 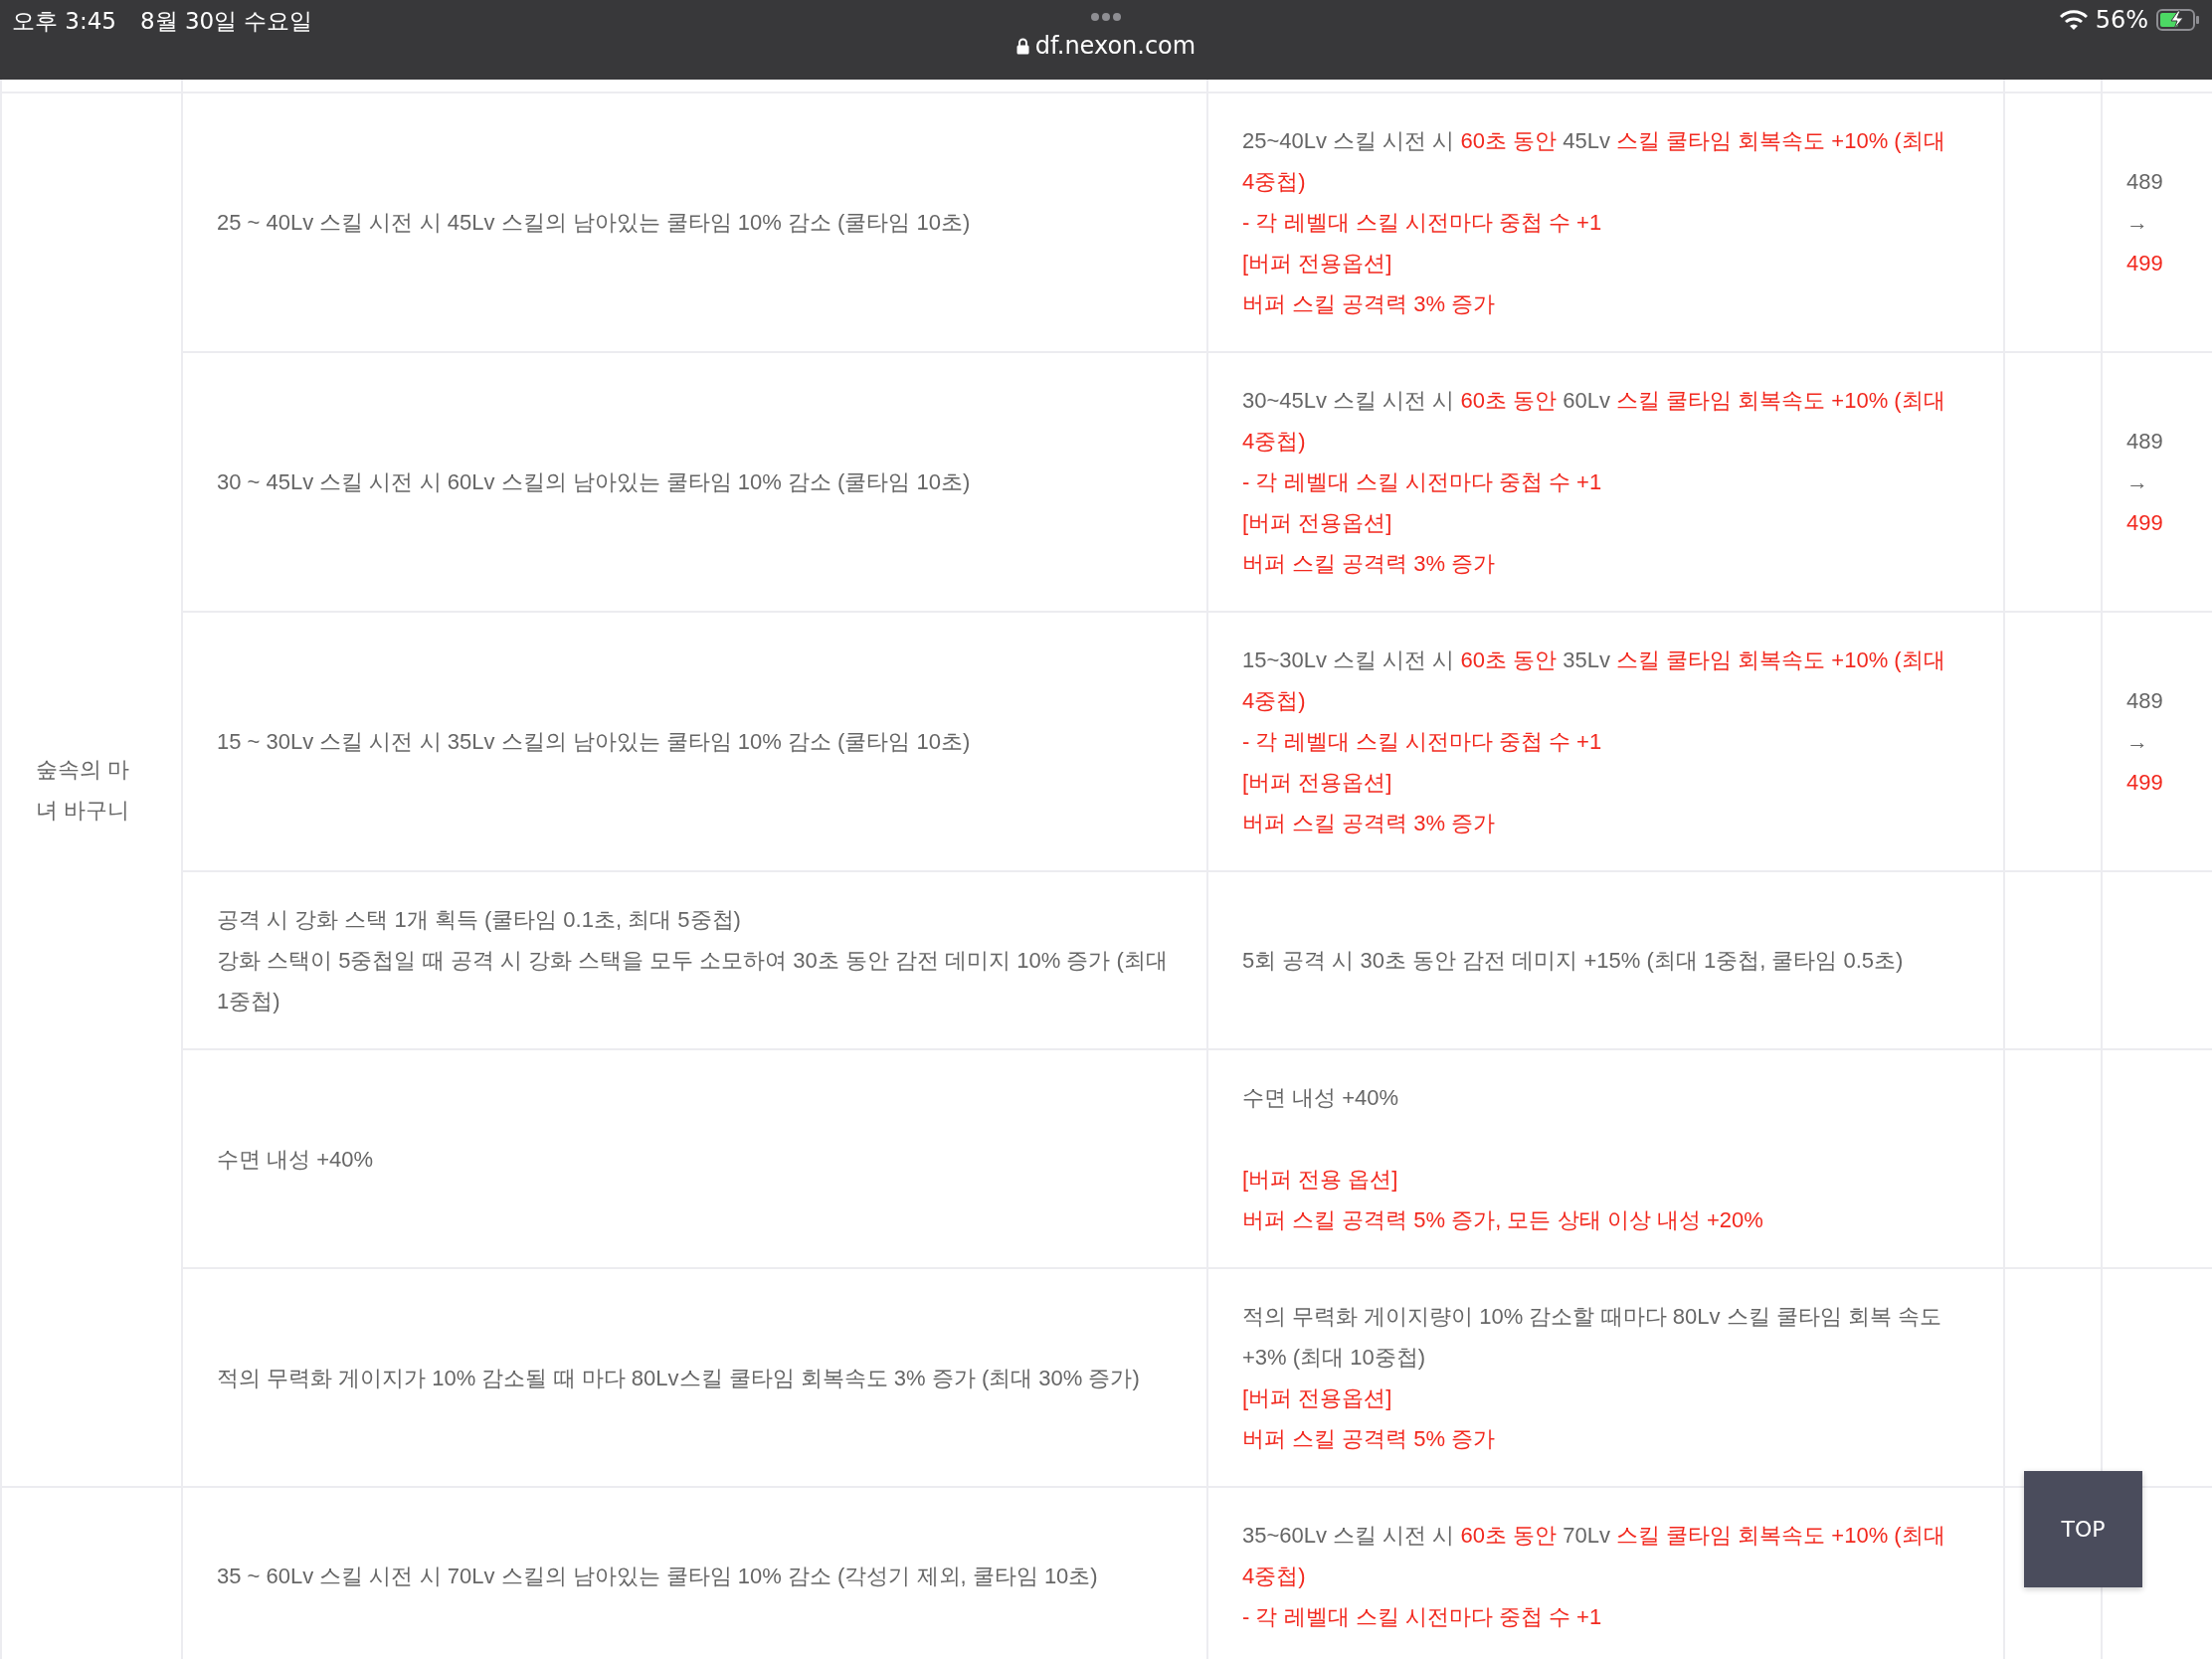 I want to click on before-effect-text: 공격 시 강화 스택 1개 획득 (쿨타임 0.1초, 최대 5중첩), so click(x=479, y=920).